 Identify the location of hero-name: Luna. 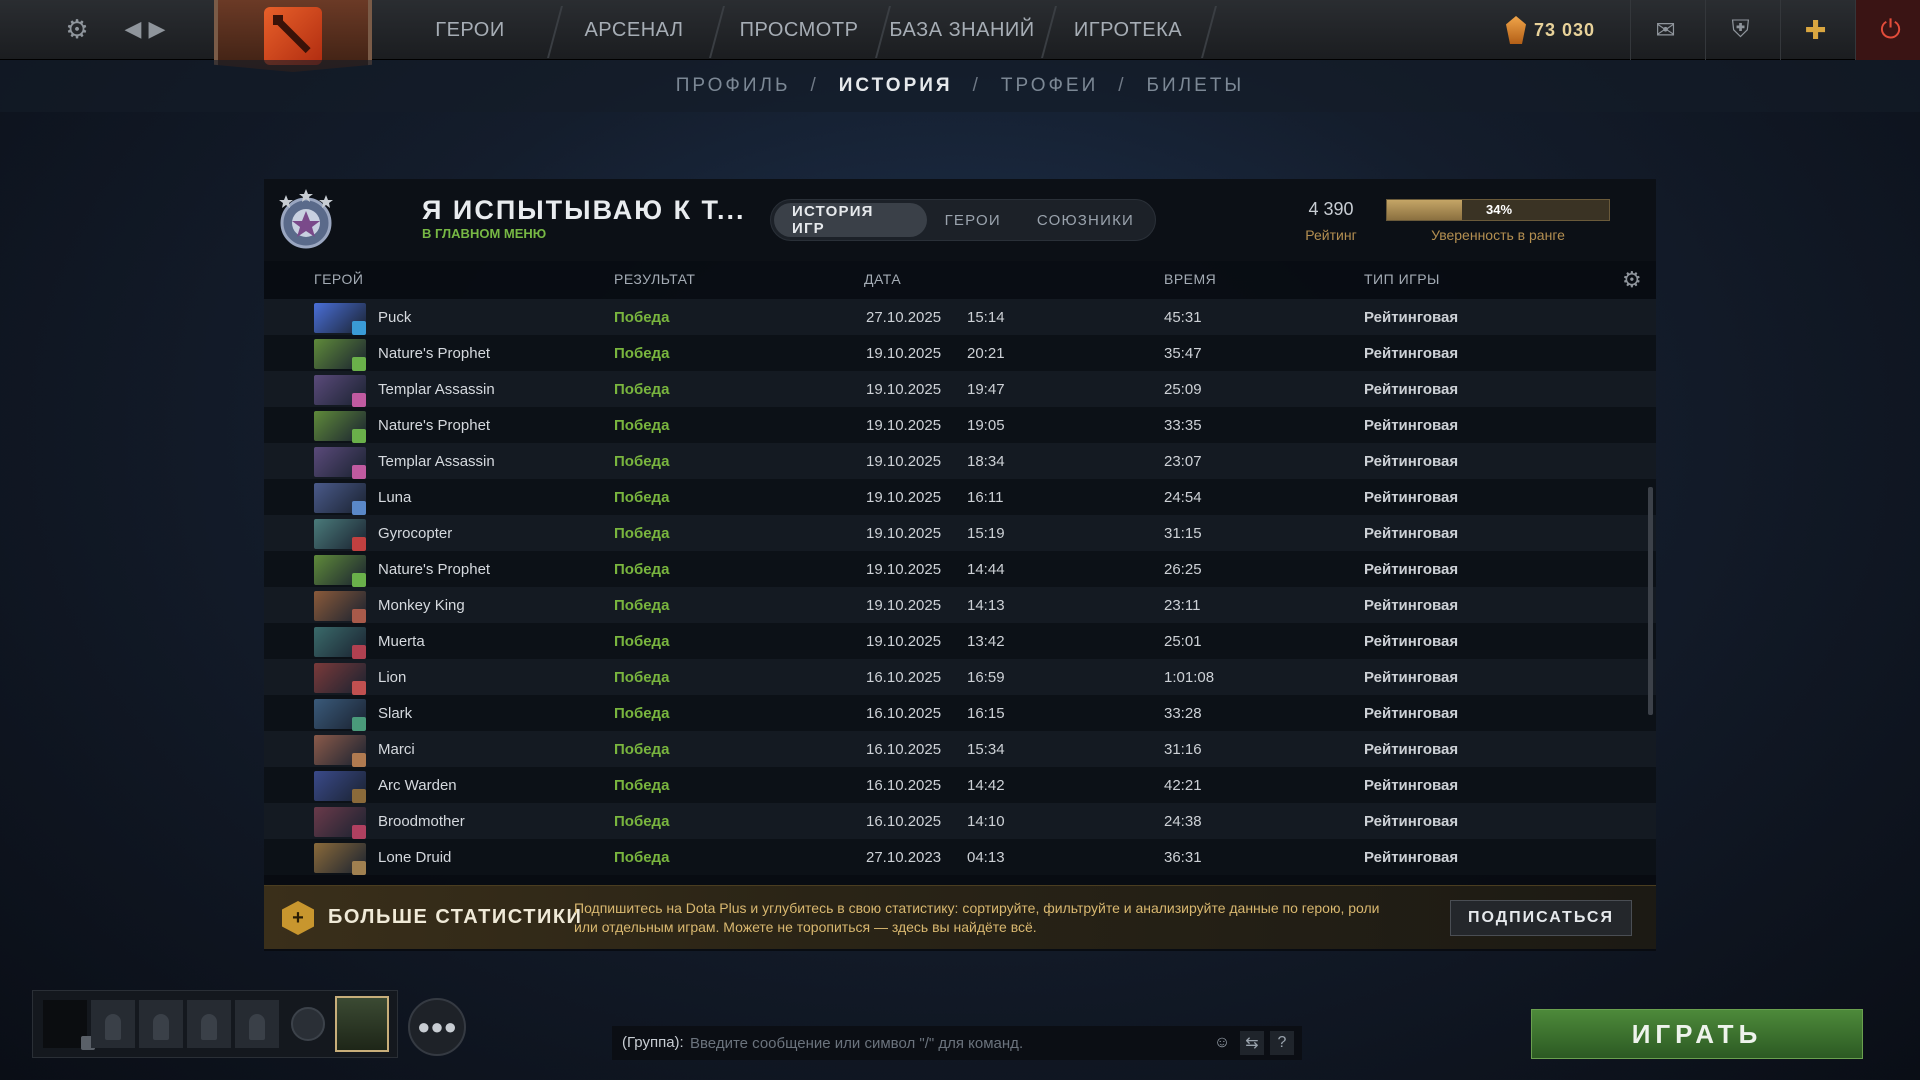
(395, 497).